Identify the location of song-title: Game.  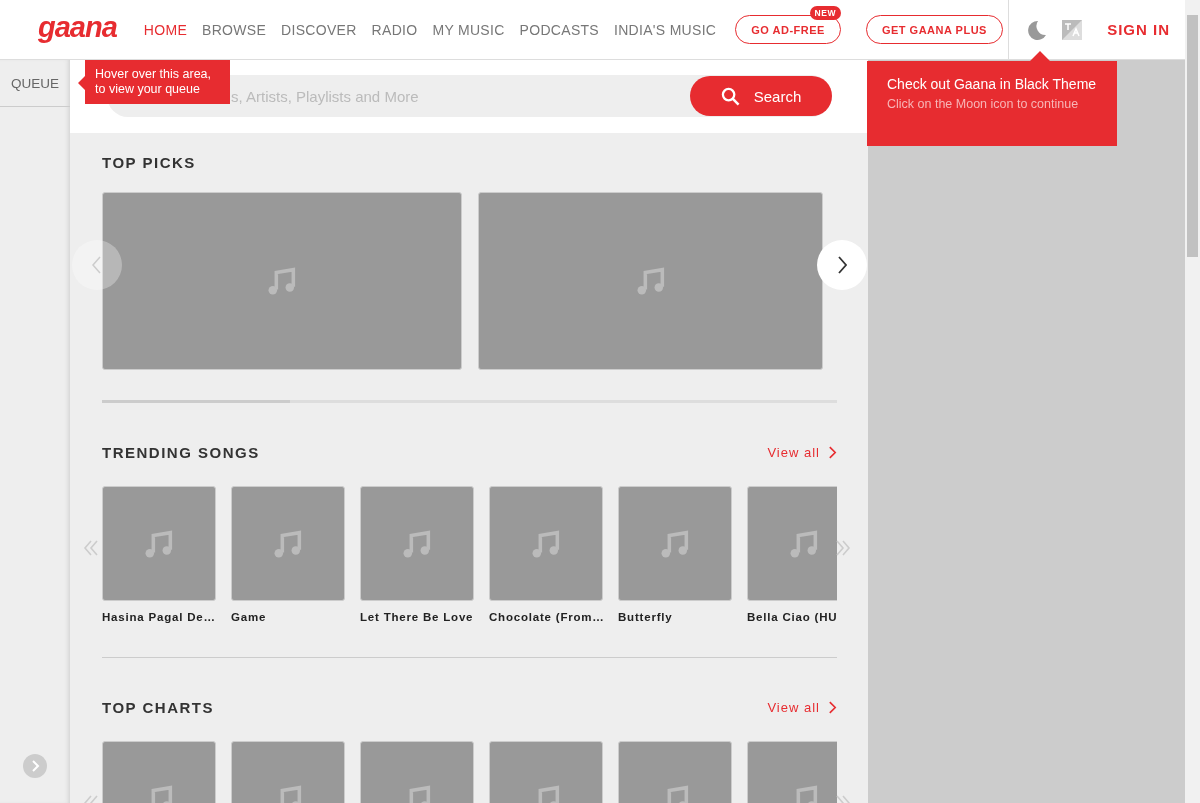
(288, 617).